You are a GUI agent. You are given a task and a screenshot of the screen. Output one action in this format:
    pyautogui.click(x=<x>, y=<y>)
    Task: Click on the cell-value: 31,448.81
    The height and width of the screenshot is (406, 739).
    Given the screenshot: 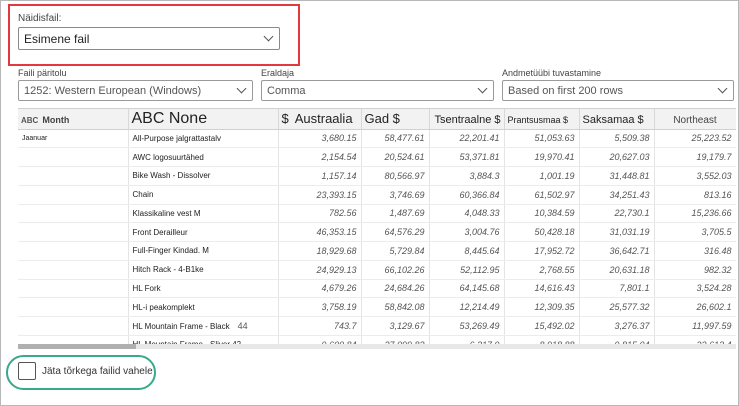 What is the action you would take?
    pyautogui.click(x=617, y=176)
    